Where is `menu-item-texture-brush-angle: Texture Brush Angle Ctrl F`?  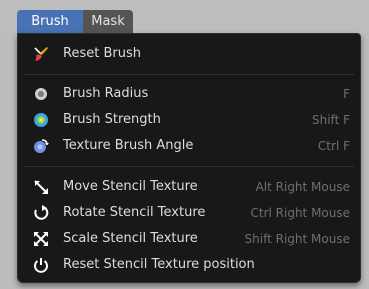
menu-item-texture-brush-angle: Texture Brush Angle Ctrl F is located at coordinates (189, 146).